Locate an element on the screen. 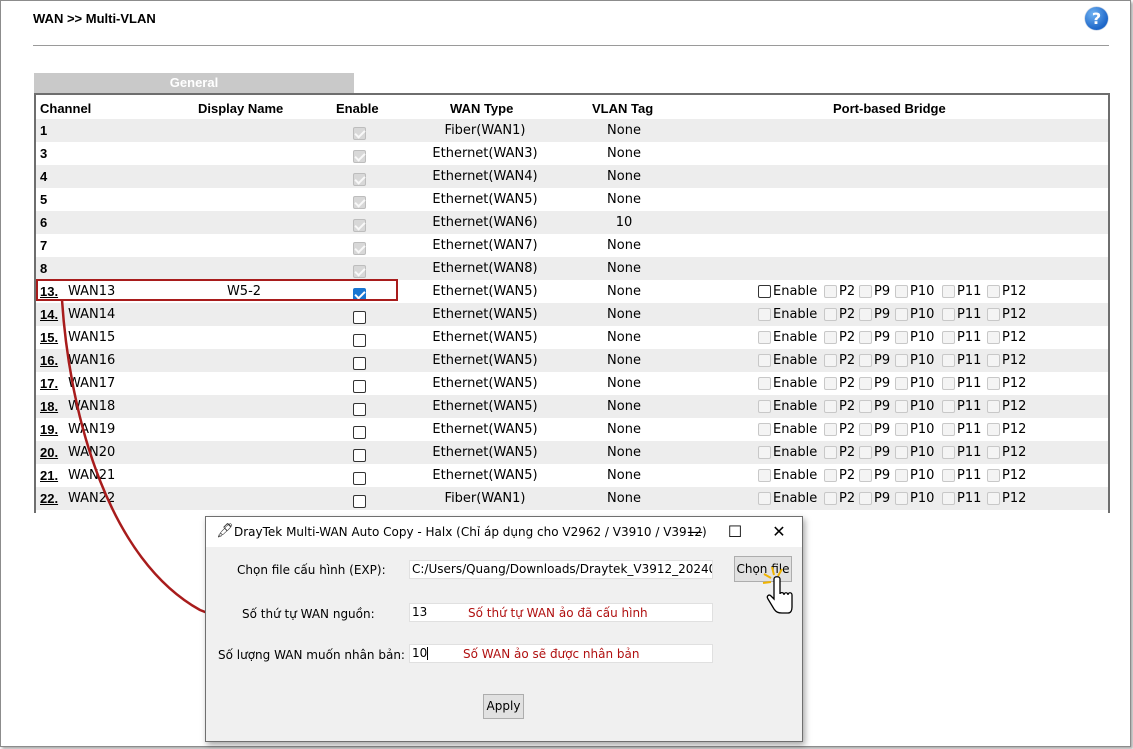 This screenshot has width=1133, height=749. channel-cell: 20. is located at coordinates (49, 452).